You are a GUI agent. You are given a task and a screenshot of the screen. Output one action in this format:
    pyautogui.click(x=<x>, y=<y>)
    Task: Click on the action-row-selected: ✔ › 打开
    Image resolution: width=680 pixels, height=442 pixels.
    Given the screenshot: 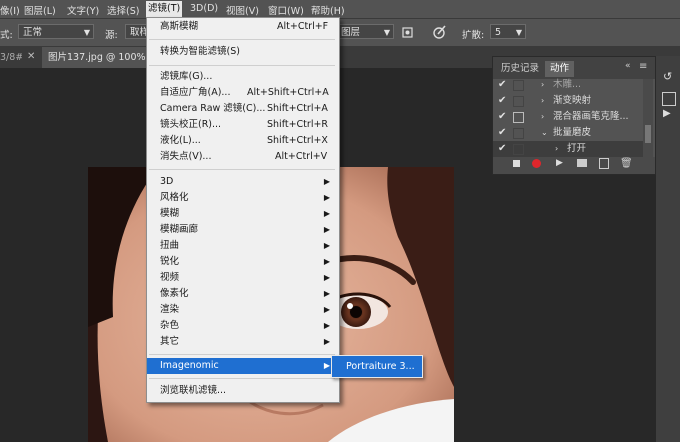 What is the action you would take?
    pyautogui.click(x=568, y=149)
    